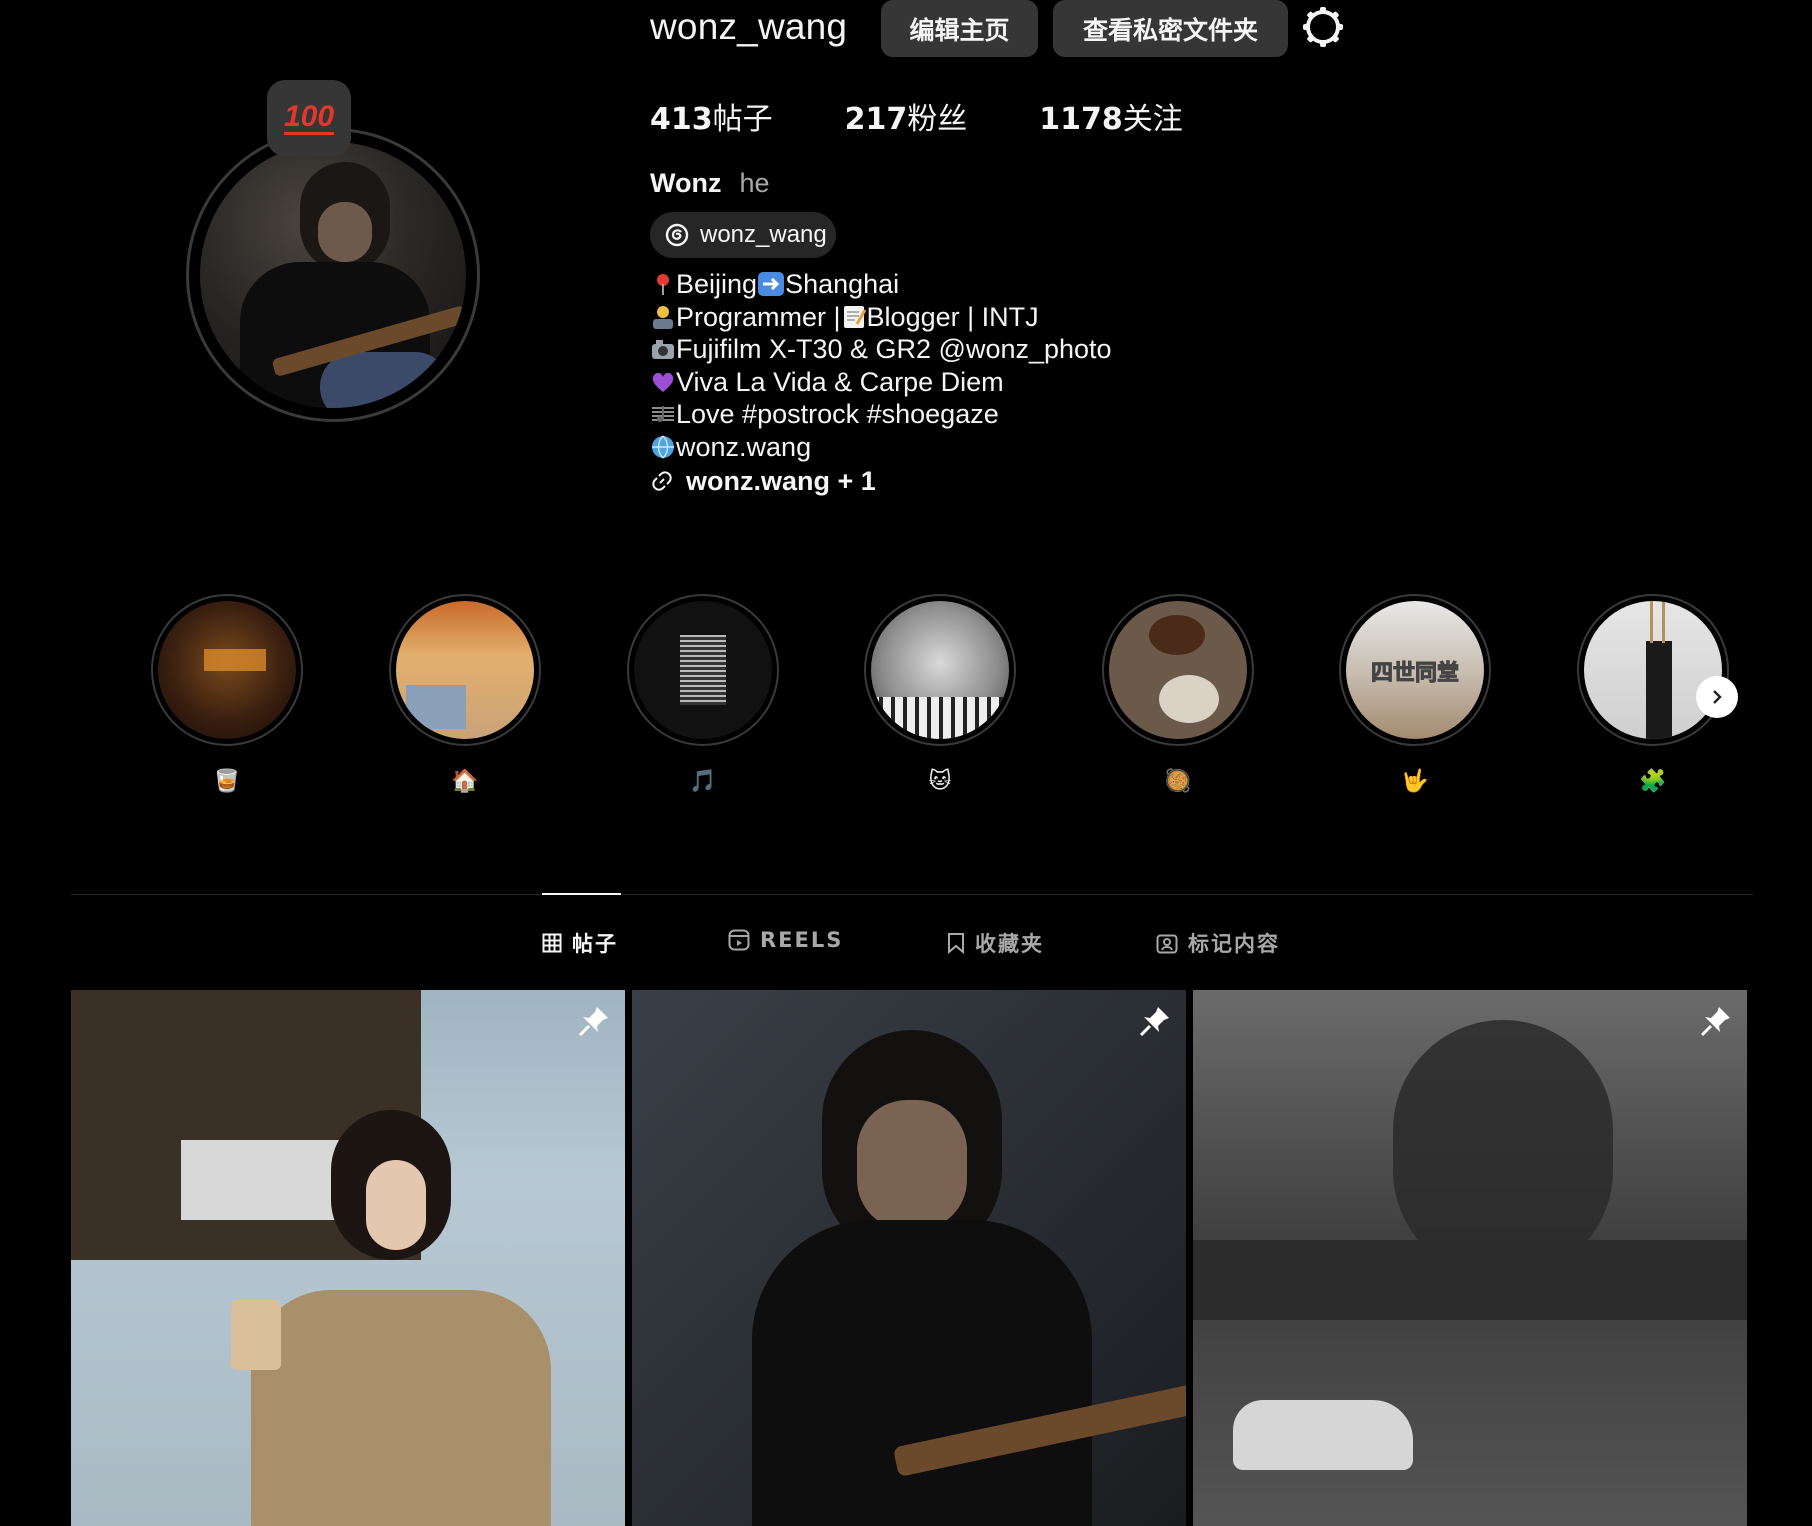 Image resolution: width=1812 pixels, height=1526 pixels. I want to click on tab-reels: REELS, so click(785, 940).